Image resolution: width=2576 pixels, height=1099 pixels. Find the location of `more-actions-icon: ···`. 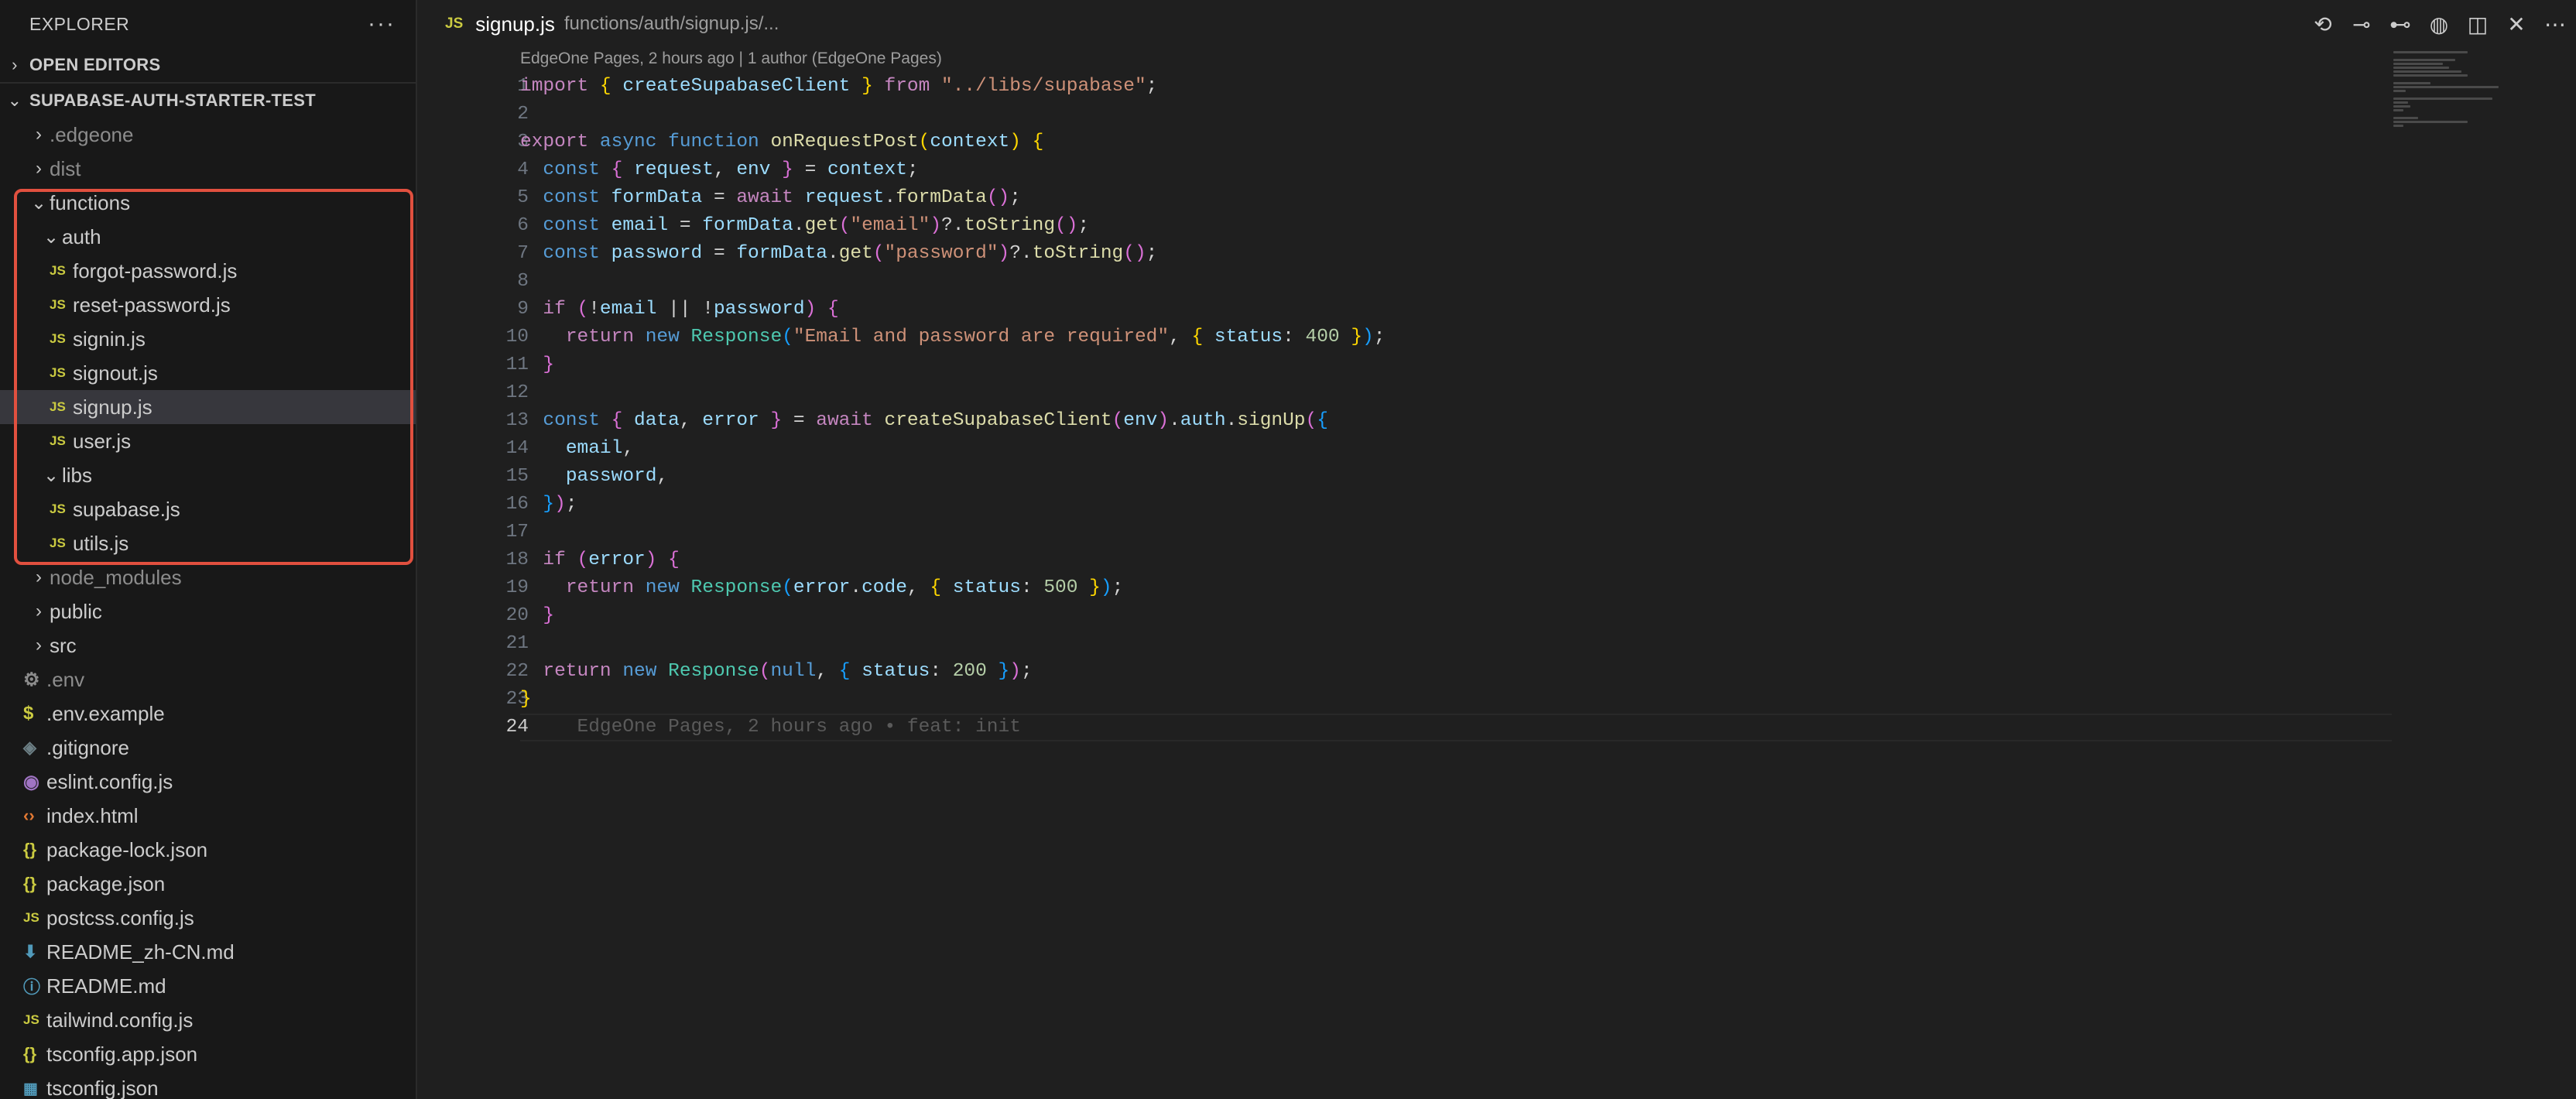

more-actions-icon: ··· is located at coordinates (382, 24).